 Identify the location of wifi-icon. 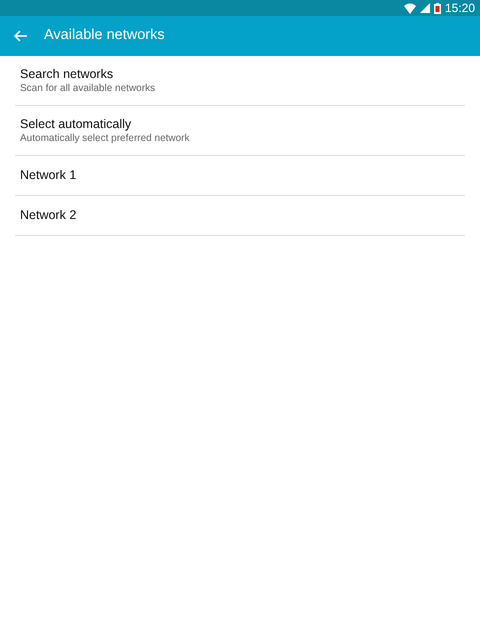
(410, 8).